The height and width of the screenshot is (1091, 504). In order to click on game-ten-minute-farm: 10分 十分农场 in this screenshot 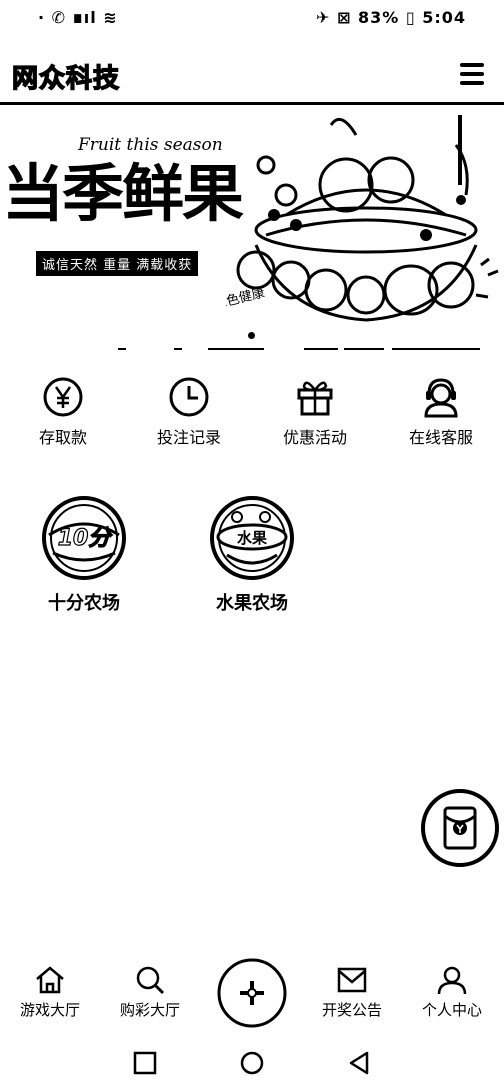, I will do `click(84, 555)`.